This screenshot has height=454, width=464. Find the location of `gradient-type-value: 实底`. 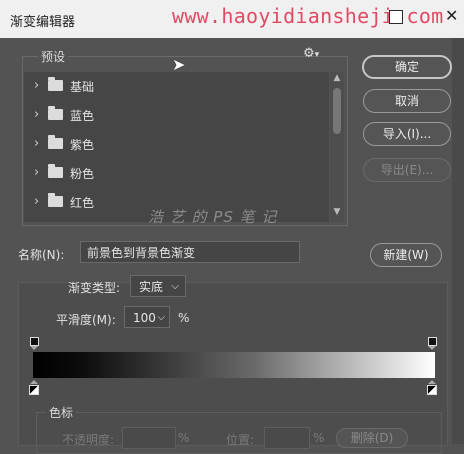

gradient-type-value: 实底 is located at coordinates (151, 287).